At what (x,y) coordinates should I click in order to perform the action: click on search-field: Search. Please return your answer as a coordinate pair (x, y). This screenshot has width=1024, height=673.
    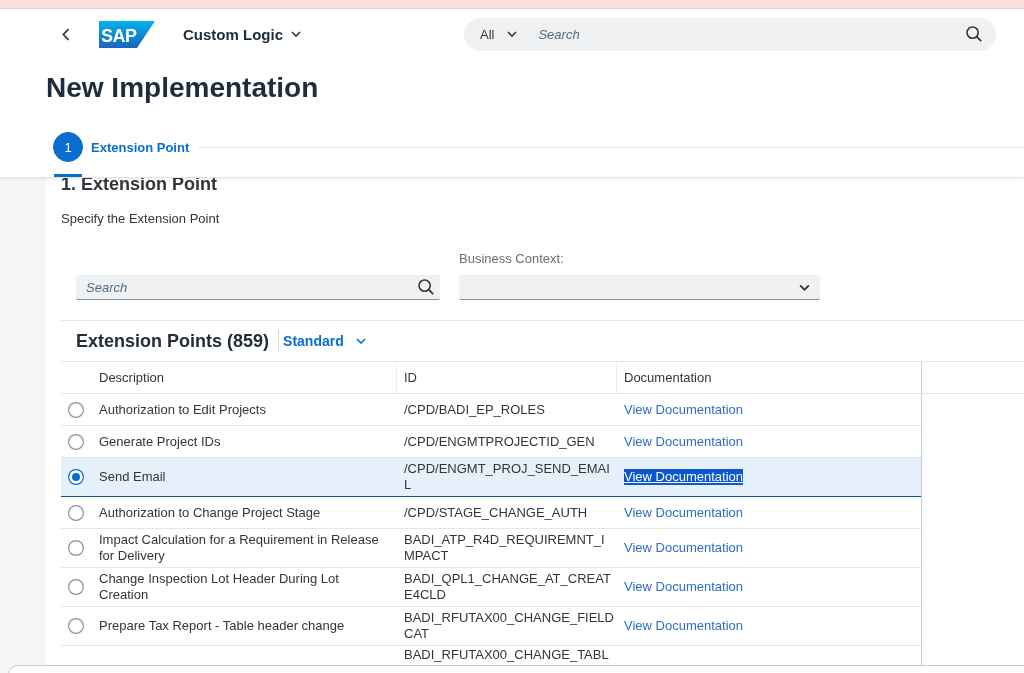
    Looking at the image, I should click on (258, 287).